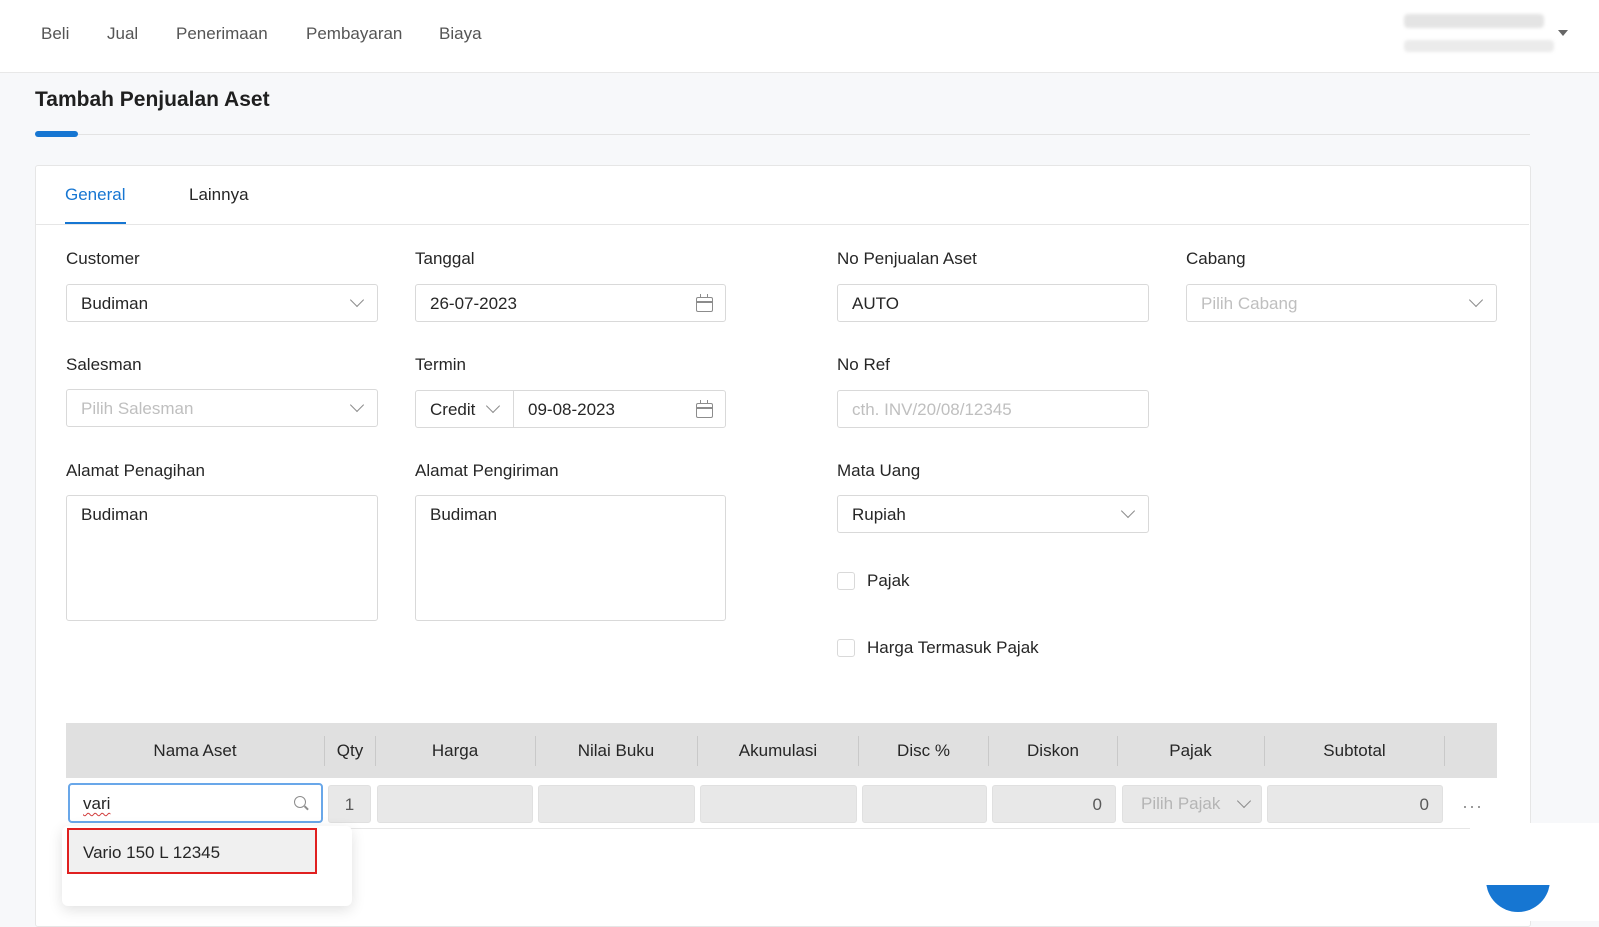  Describe the element at coordinates (460, 34) in the screenshot. I see `nav-item-biaya: Biaya` at that location.